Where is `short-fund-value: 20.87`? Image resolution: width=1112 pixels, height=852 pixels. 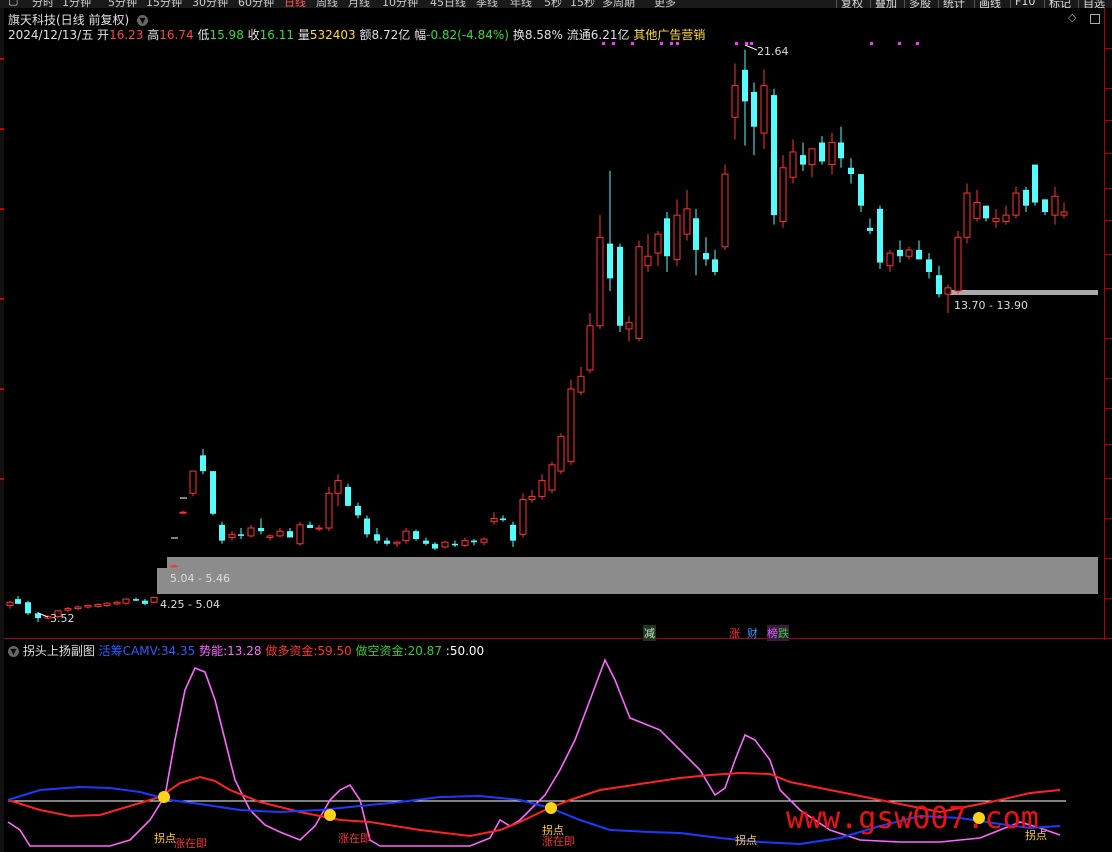
short-fund-value: 20.87 is located at coordinates (424, 651).